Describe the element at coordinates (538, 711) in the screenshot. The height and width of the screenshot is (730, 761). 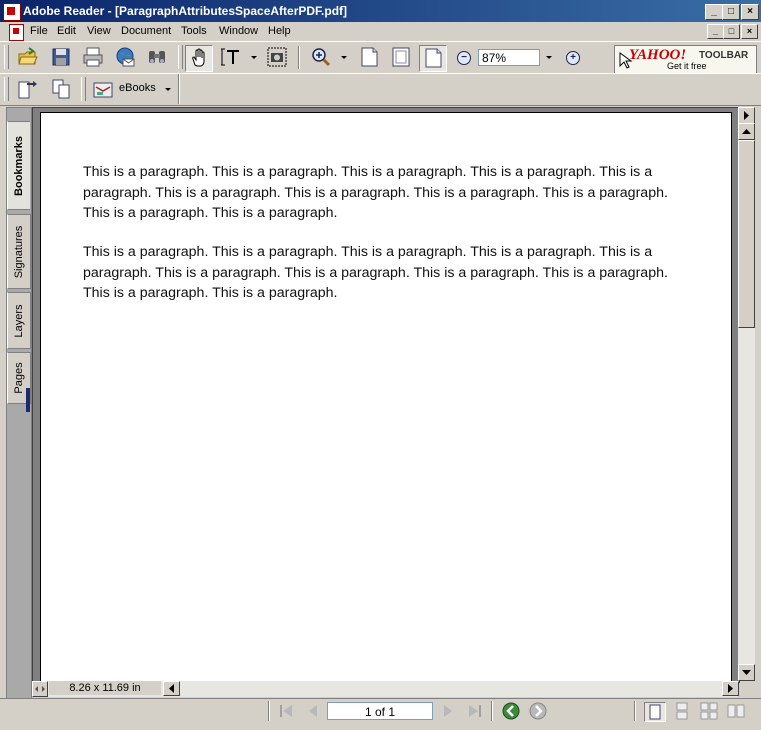
I see `go-forward-icon` at that location.